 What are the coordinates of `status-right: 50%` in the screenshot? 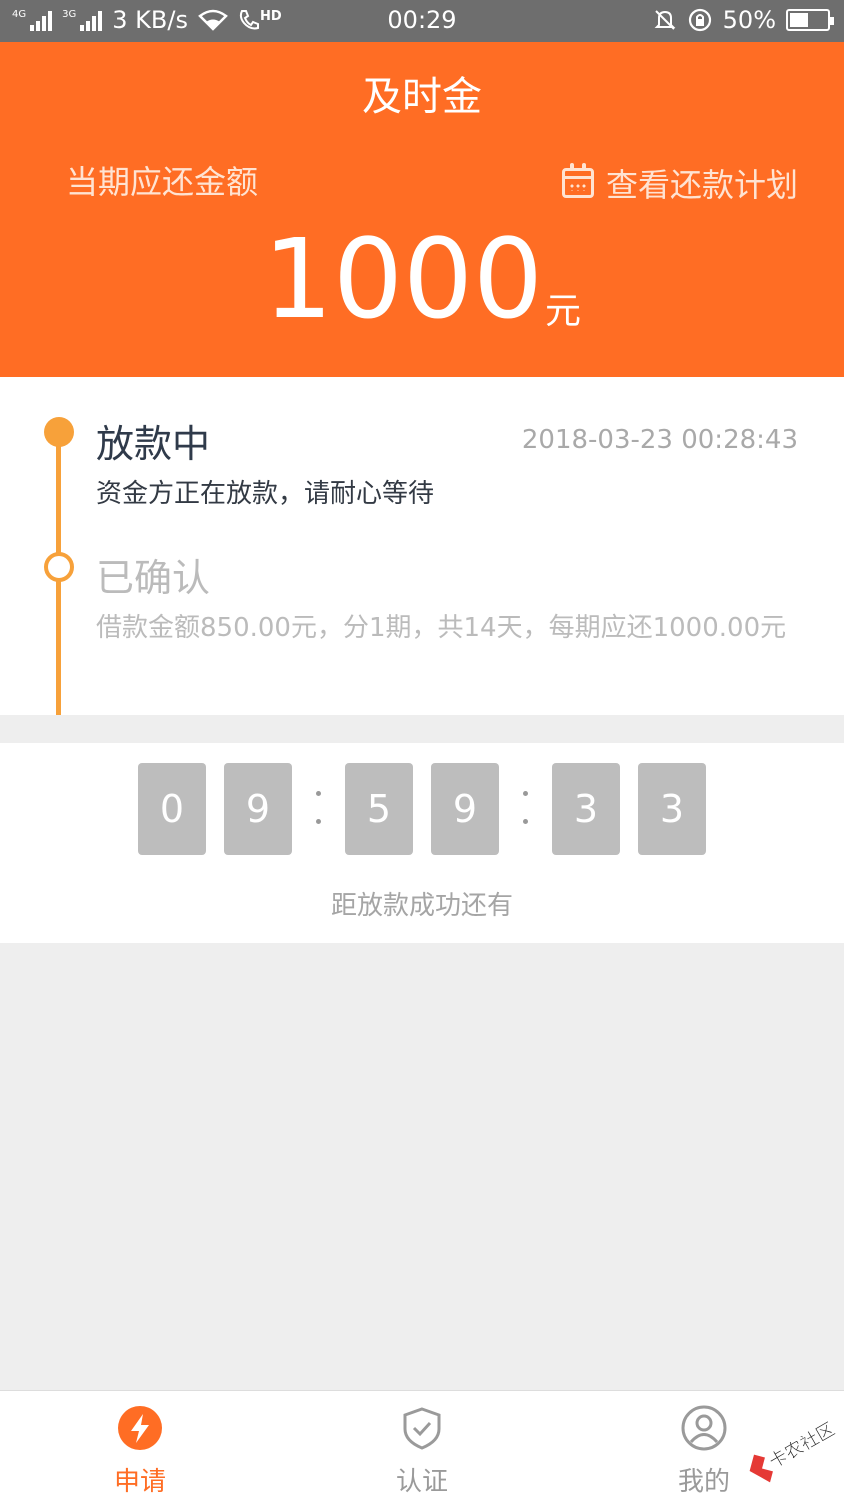 It's located at (743, 20).